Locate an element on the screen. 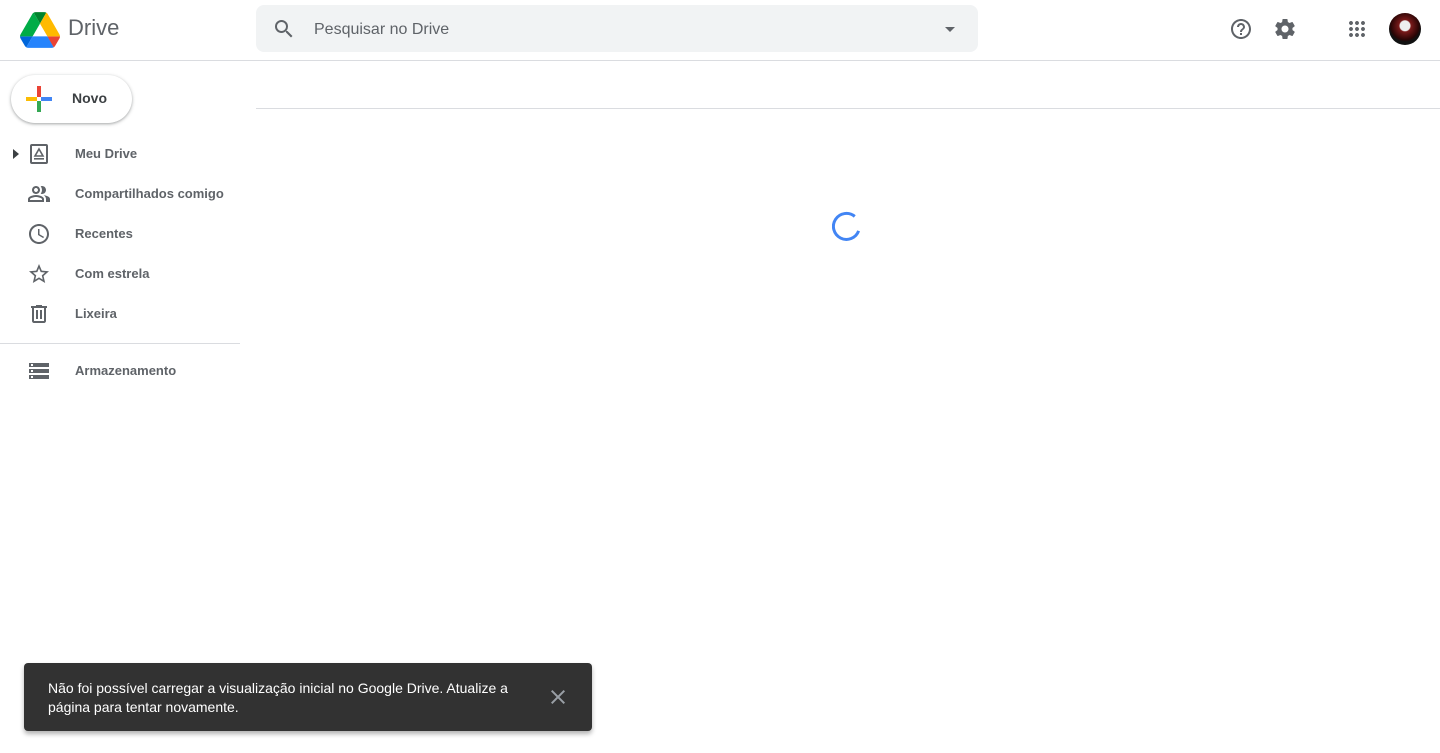 This screenshot has height=753, width=1440. sidebar-item-label: Compartilhados comigo is located at coordinates (149, 193).